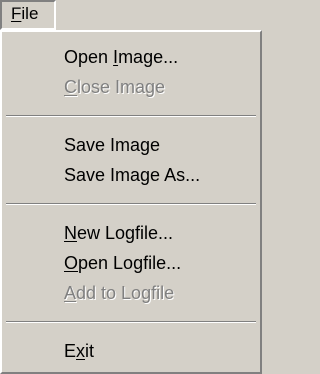  I want to click on file-menu-label: ile, so click(30, 13).